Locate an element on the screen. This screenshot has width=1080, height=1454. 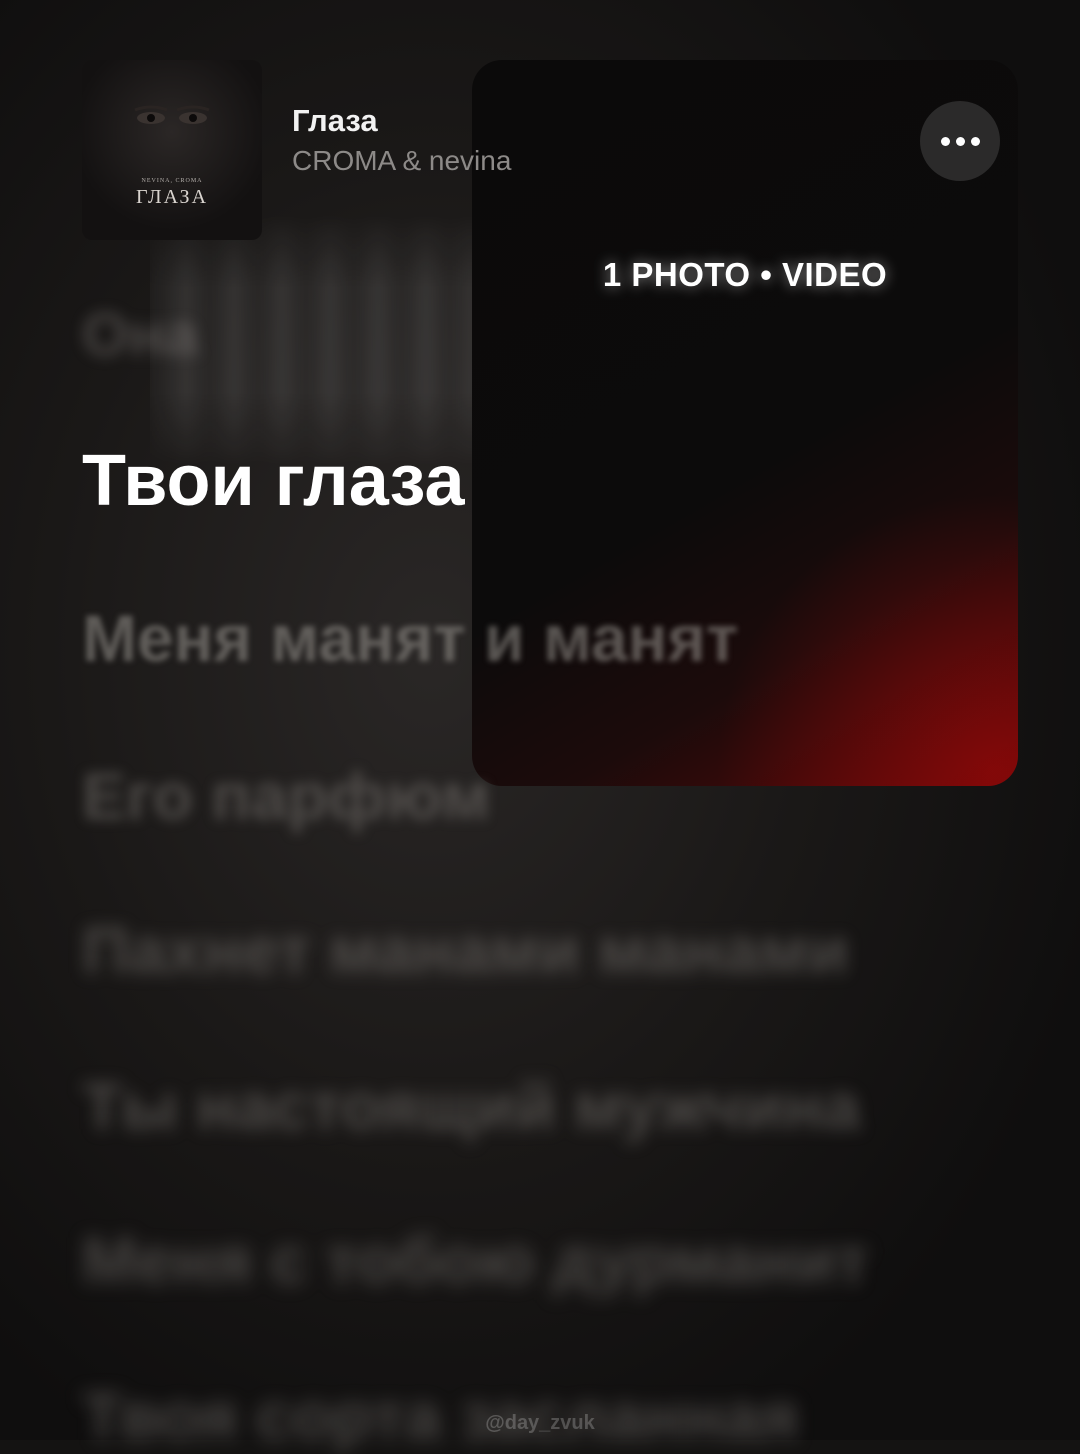
lyric-line: Пахнет манами манами is located at coordinates (465, 950).